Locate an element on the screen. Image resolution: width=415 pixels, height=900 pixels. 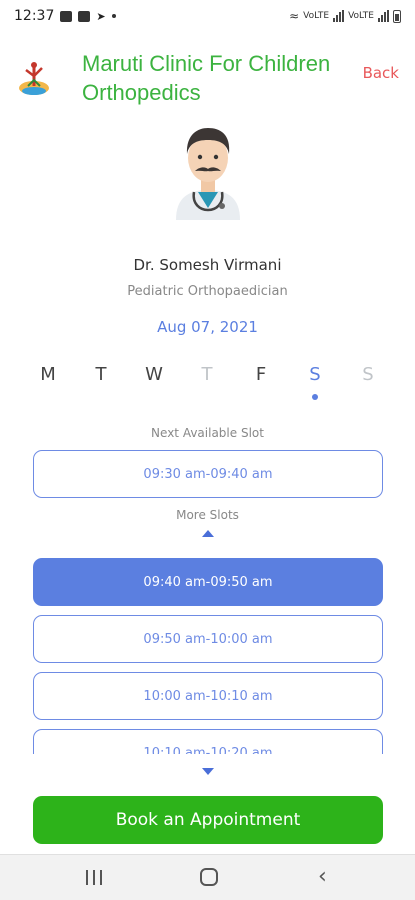
doctor-name: Dr. Somesh Virmani is located at coordinates (207, 265).